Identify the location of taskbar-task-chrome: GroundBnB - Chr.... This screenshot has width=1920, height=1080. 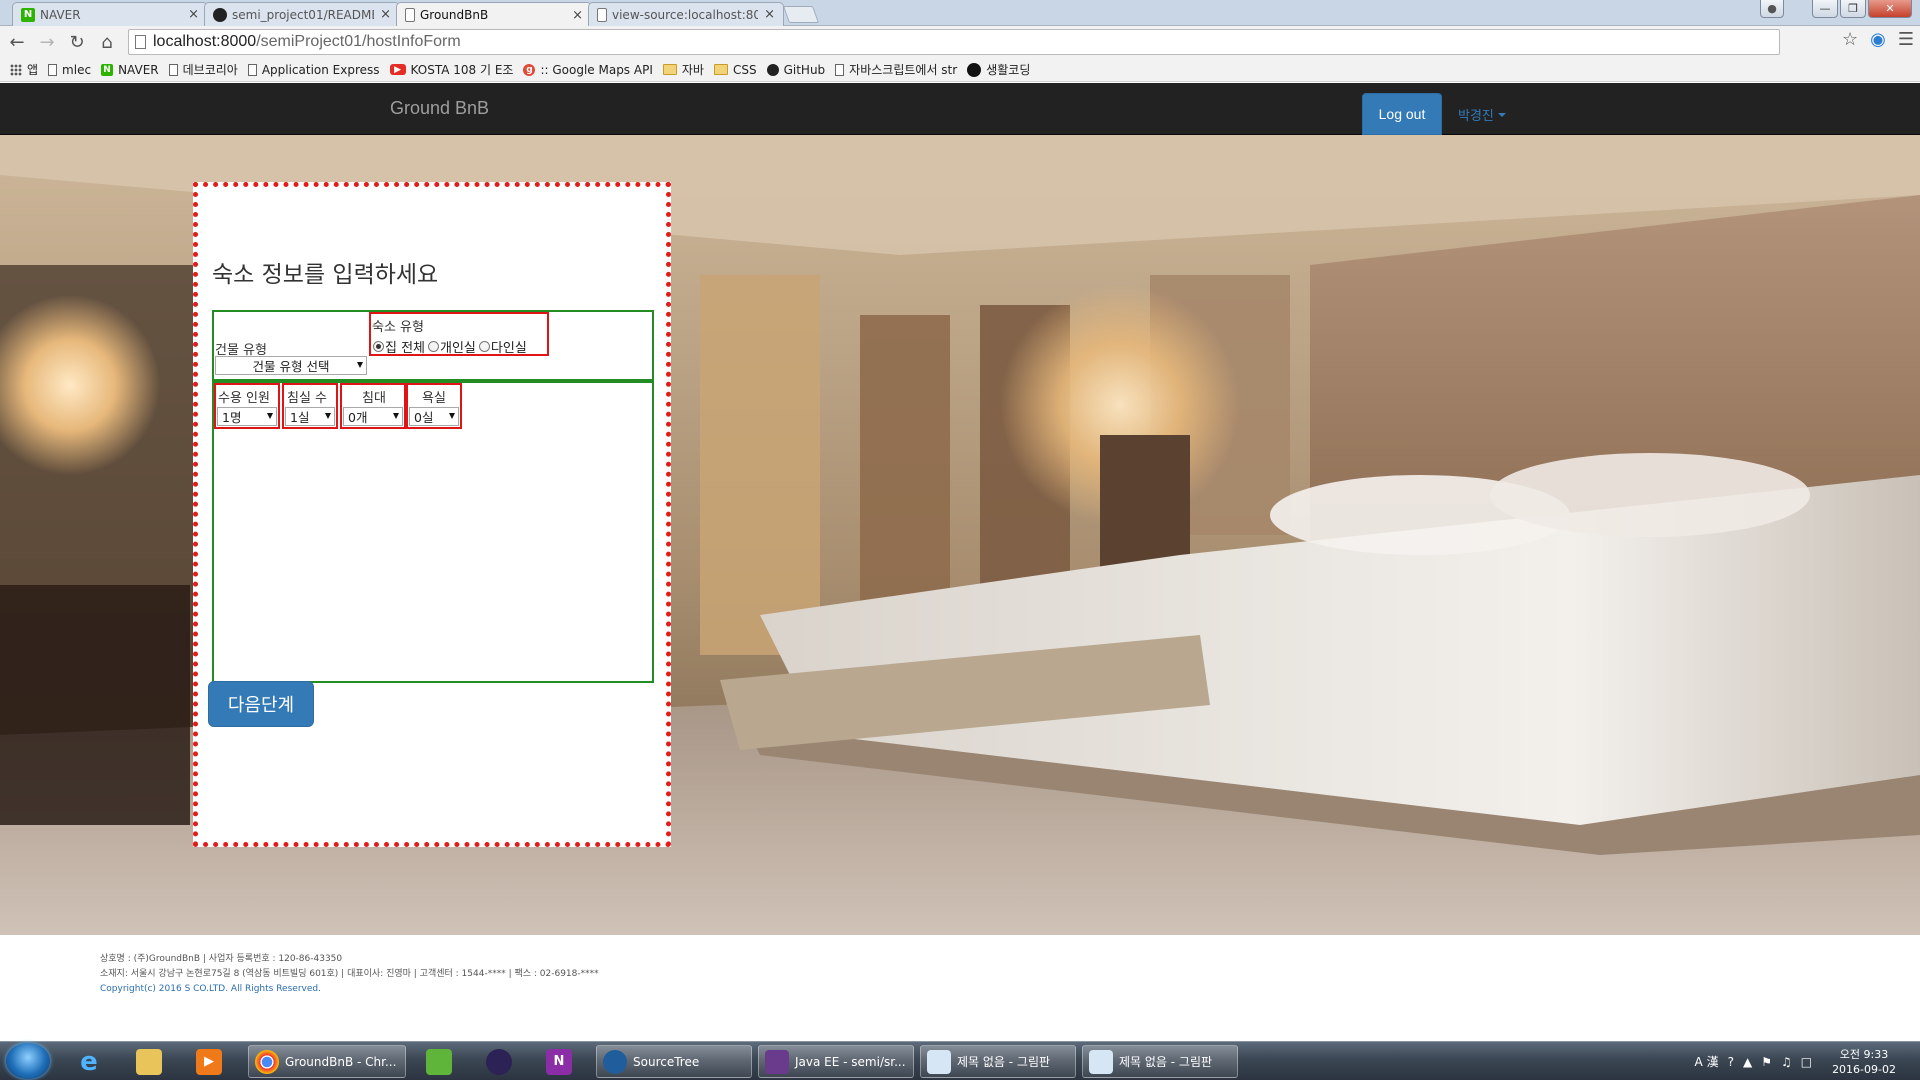
(327, 1061).